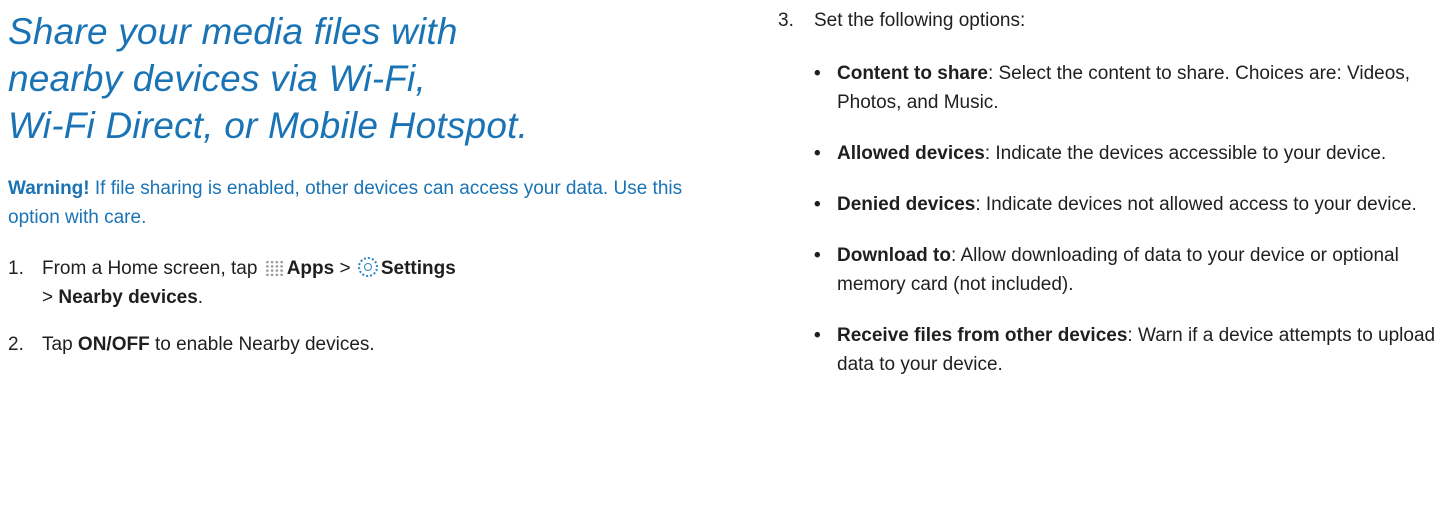  What do you see at coordinates (367, 267) in the screenshot?
I see `settings-gear-icon` at bounding box center [367, 267].